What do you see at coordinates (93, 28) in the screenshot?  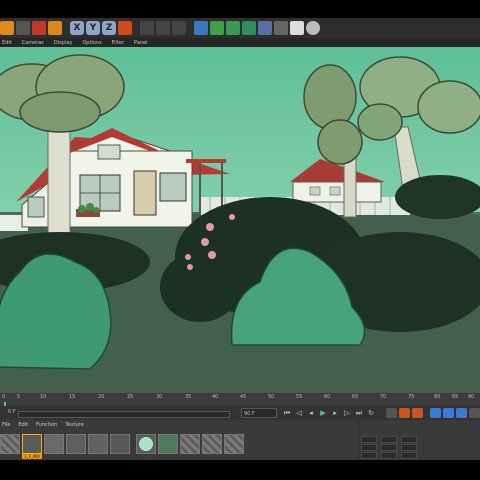 I see `y-axis-button: Y` at bounding box center [93, 28].